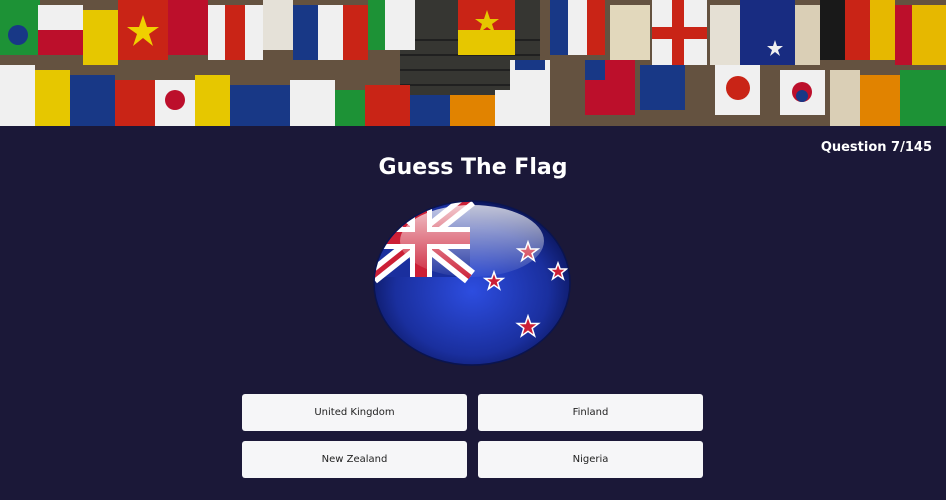  What do you see at coordinates (876, 147) in the screenshot?
I see `question-counter: Question 7/145` at bounding box center [876, 147].